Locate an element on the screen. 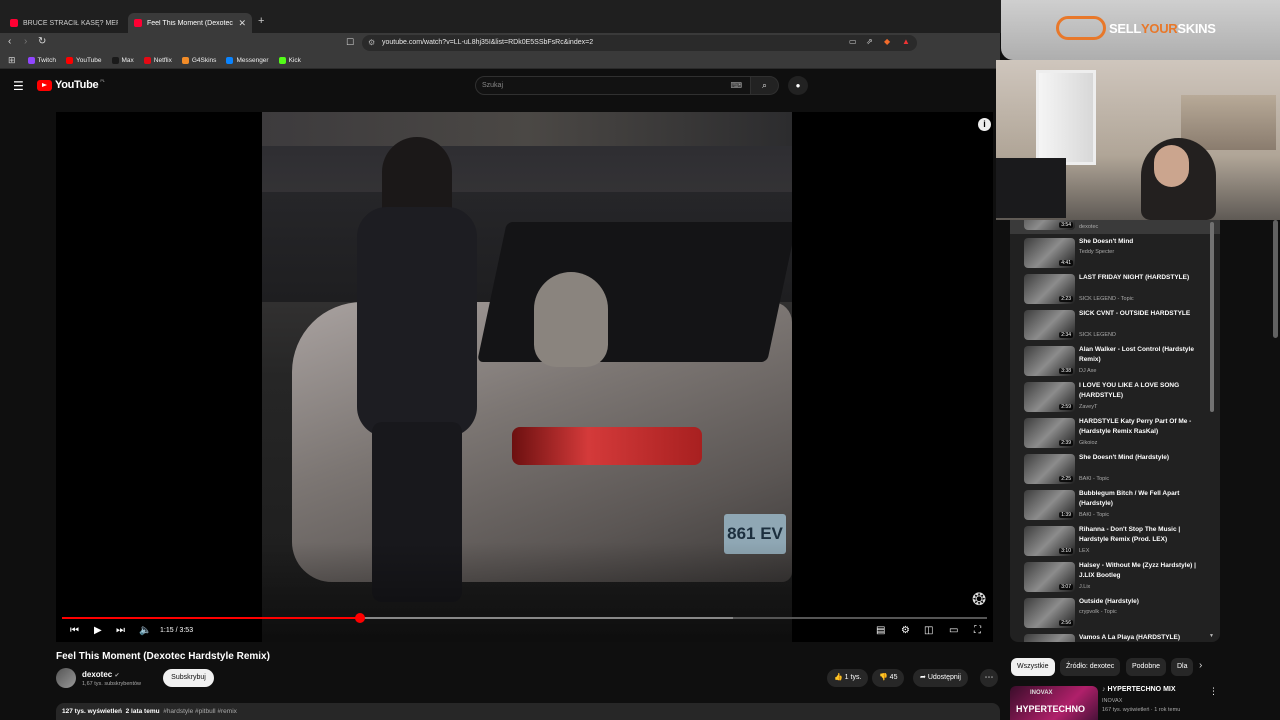 The image size is (1280, 720). recommended-more-icon: ⋮ is located at coordinates (1213, 691).